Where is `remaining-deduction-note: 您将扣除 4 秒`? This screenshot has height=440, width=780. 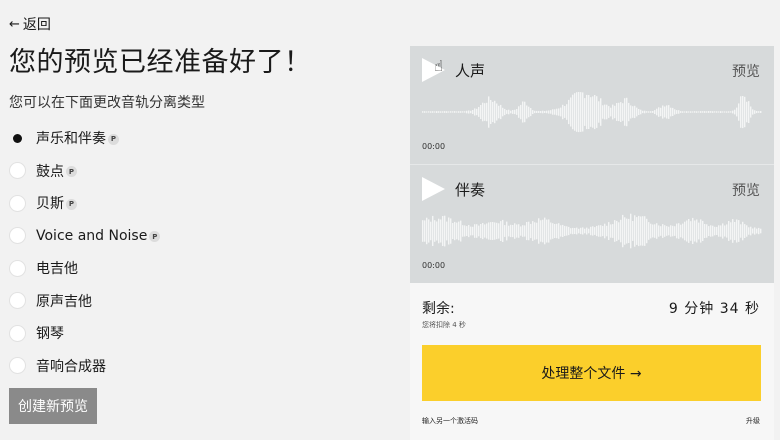 remaining-deduction-note: 您将扣除 4 秒 is located at coordinates (444, 325).